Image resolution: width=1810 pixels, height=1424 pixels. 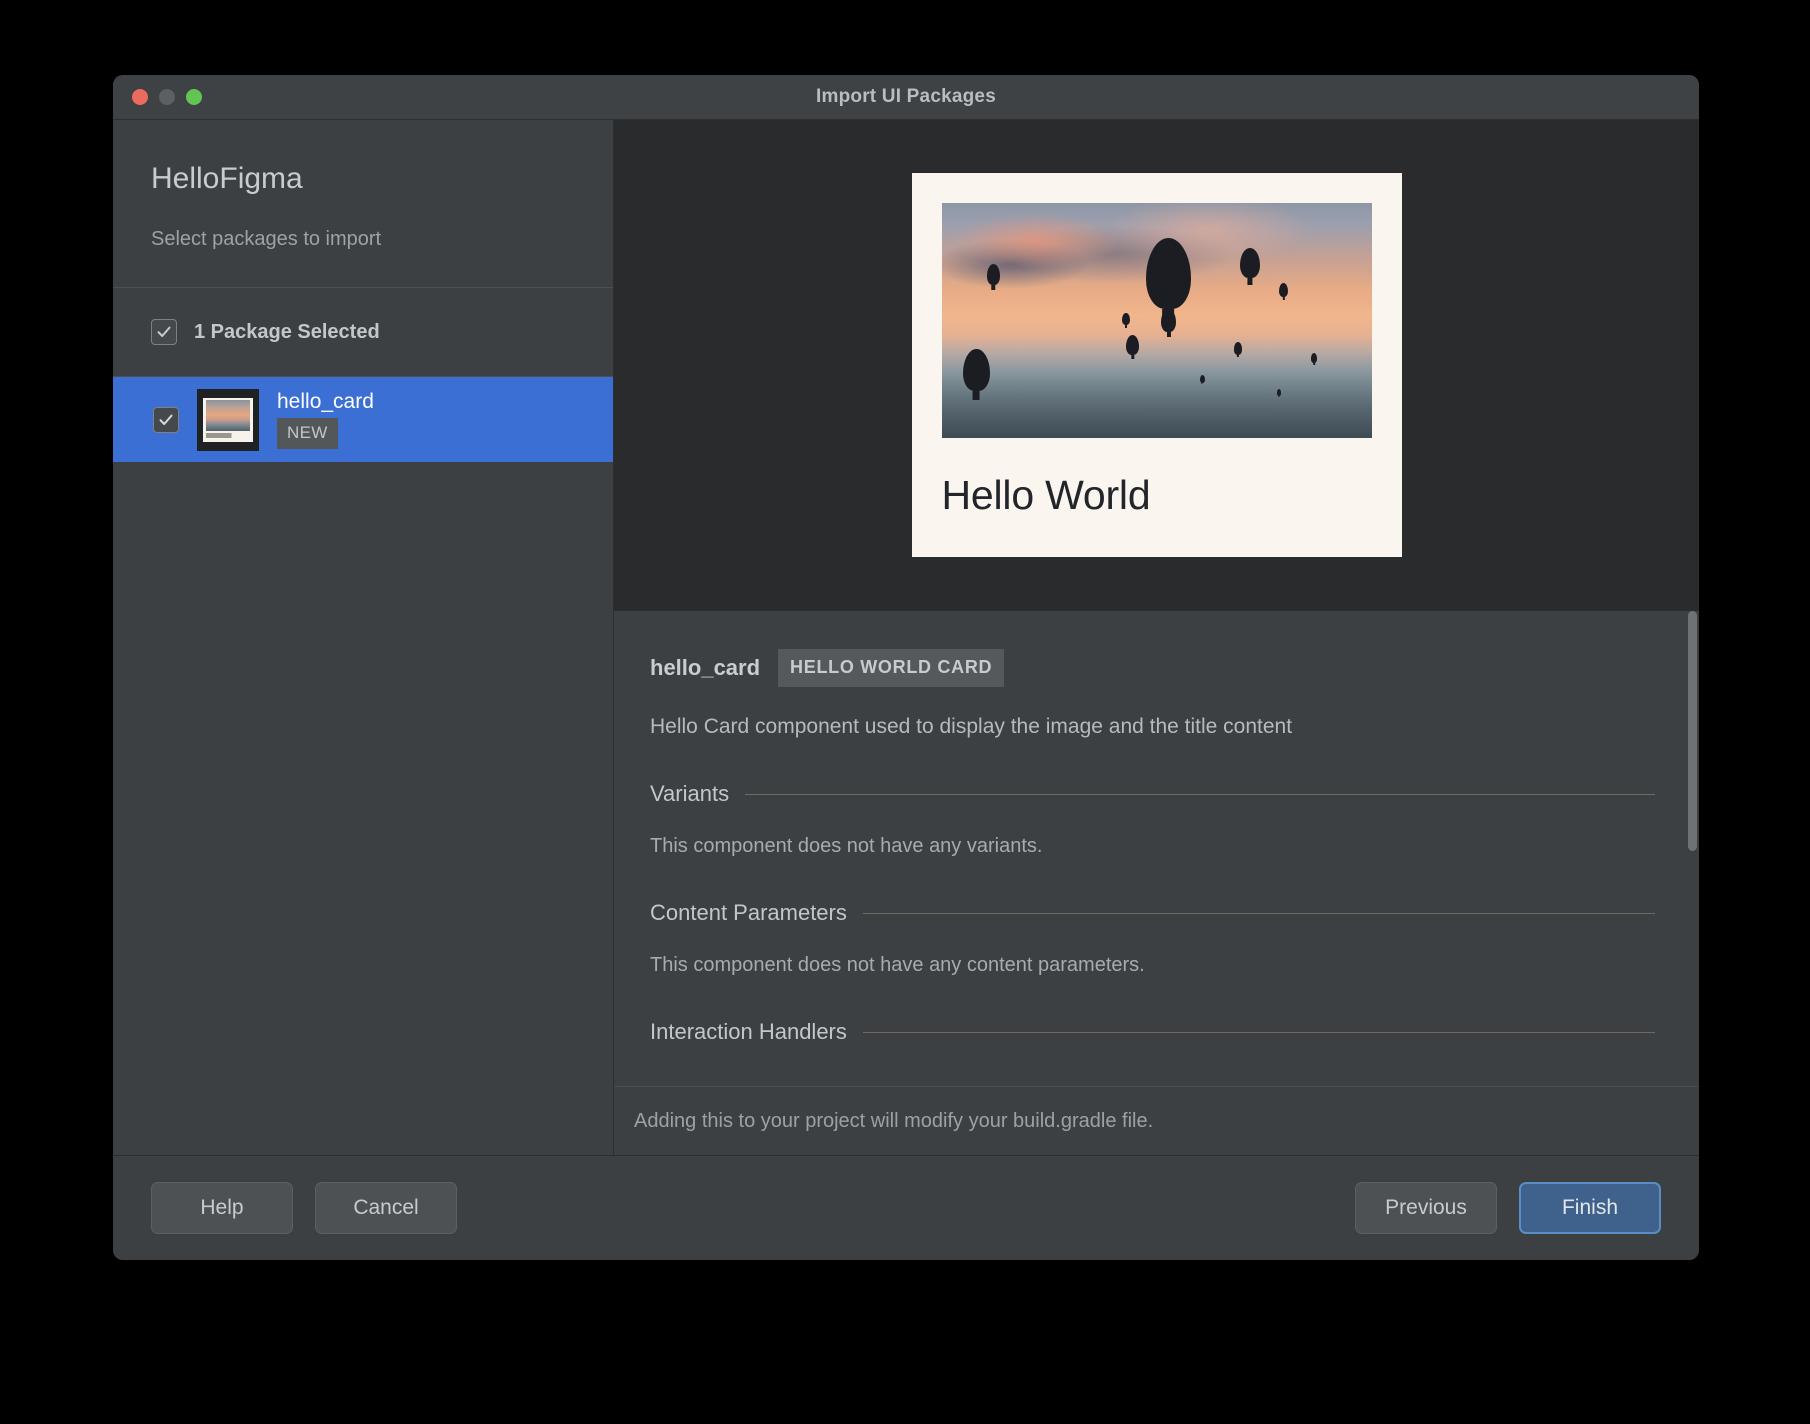 I want to click on package-thumbnail-image, so click(x=228, y=415).